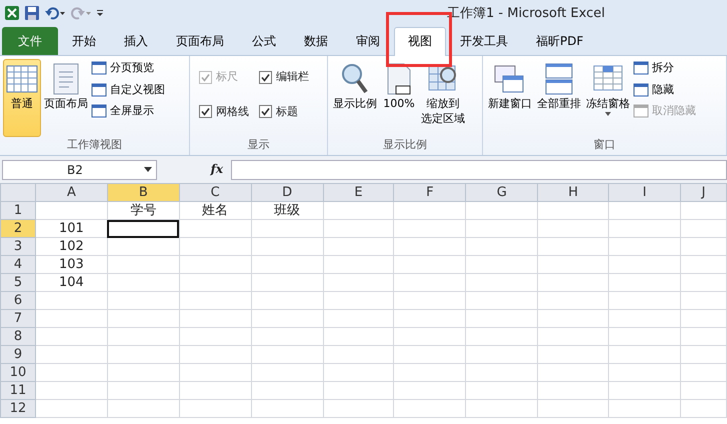 Image resolution: width=727 pixels, height=424 pixels. I want to click on ribbon-button: 显示比例, so click(355, 98).